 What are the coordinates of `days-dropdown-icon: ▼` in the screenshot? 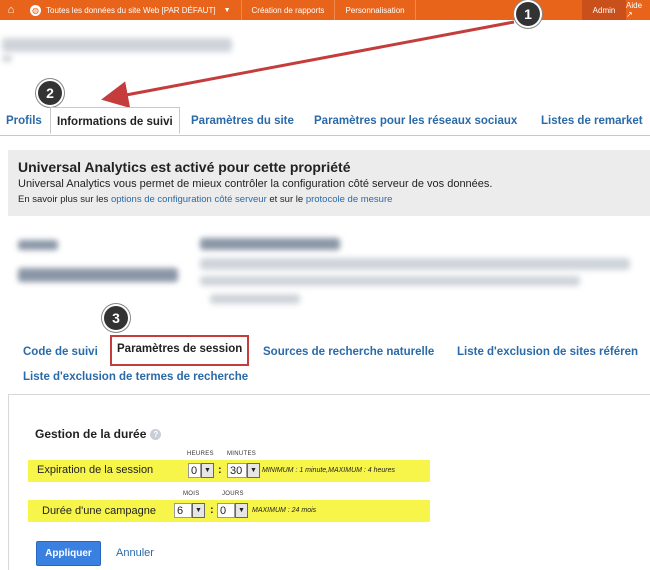 It's located at (241, 510).